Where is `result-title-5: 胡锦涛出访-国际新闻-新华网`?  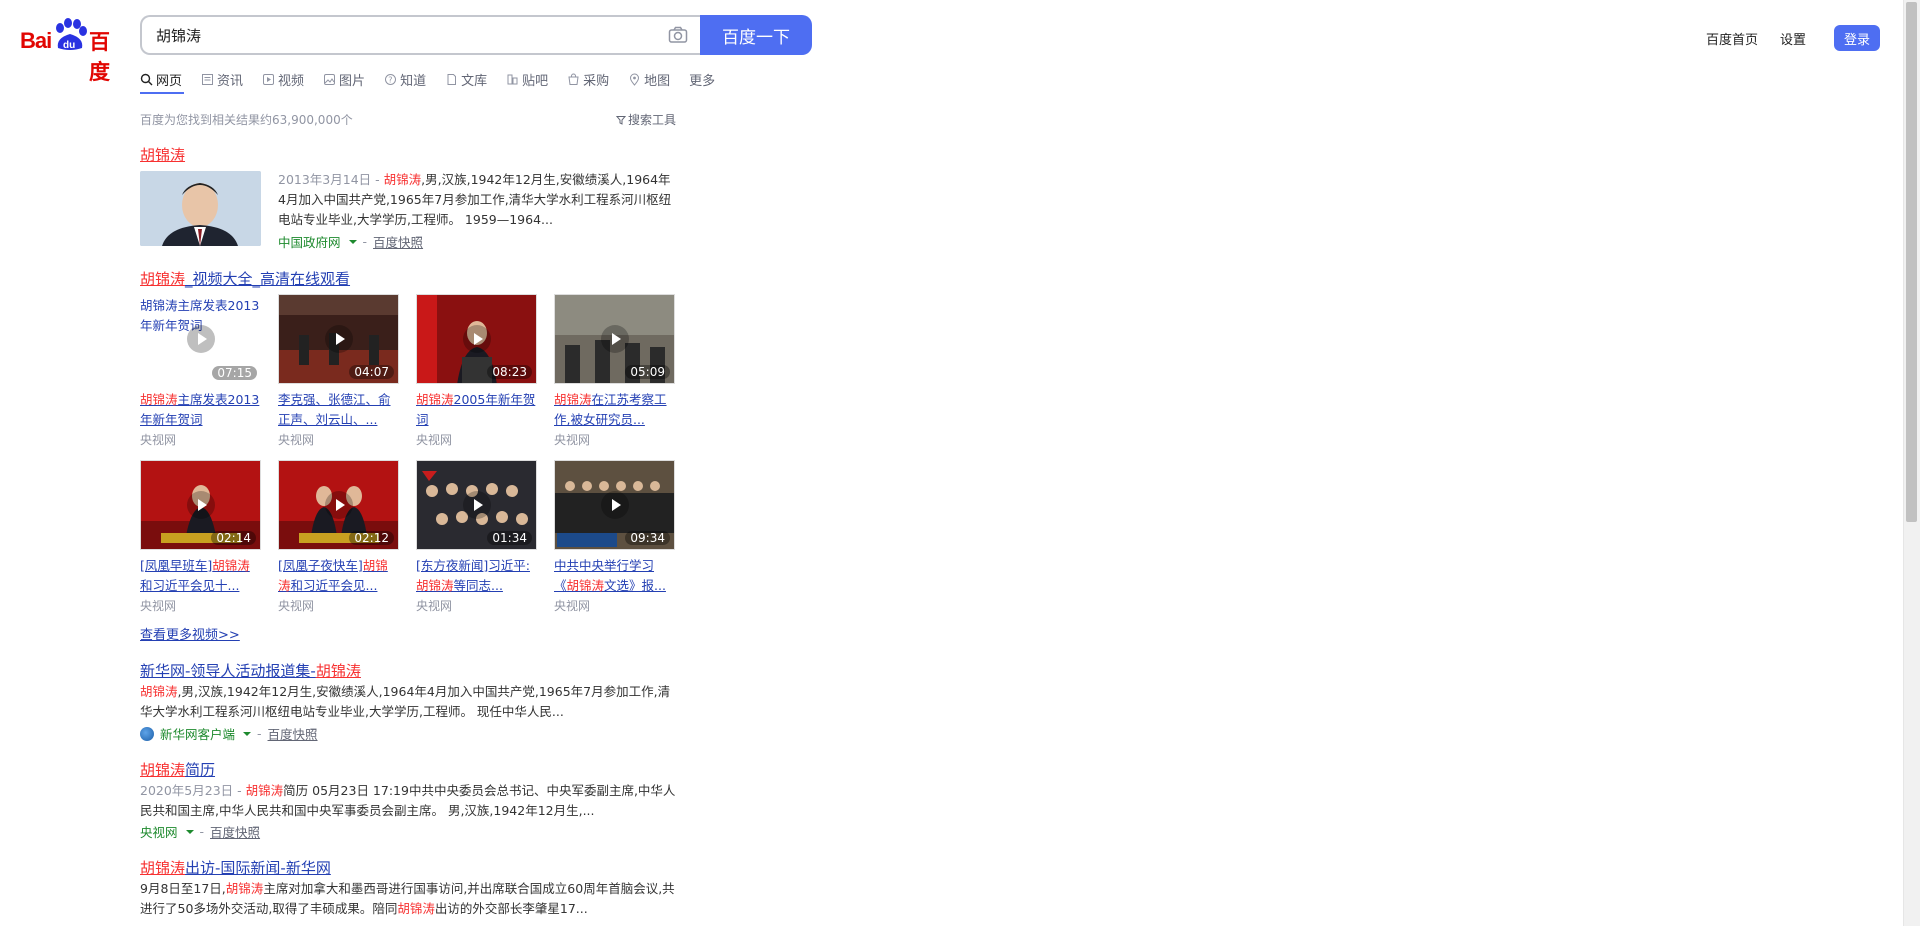
result-title-5: 胡锦涛出访-国际新闻-新华网 is located at coordinates (235, 867).